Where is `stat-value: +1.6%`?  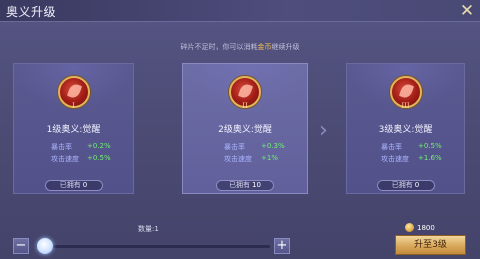
stat-value: +1.6% is located at coordinates (430, 158).